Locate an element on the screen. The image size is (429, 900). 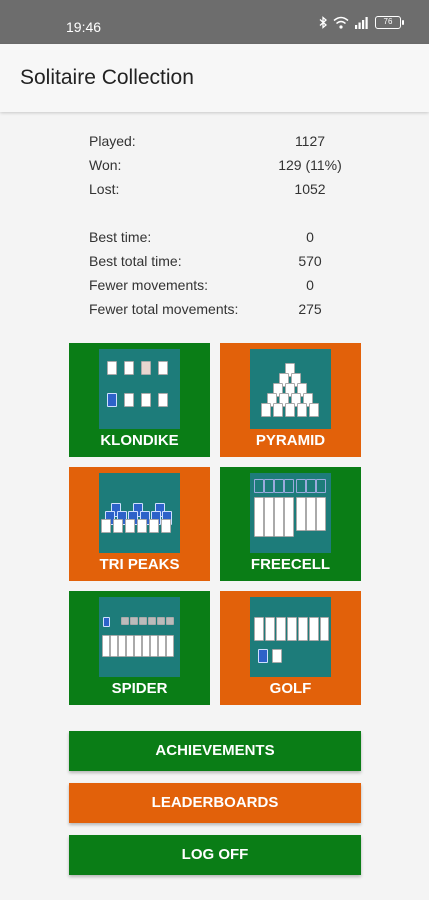
pyramid-thumbnail is located at coordinates (290, 389).